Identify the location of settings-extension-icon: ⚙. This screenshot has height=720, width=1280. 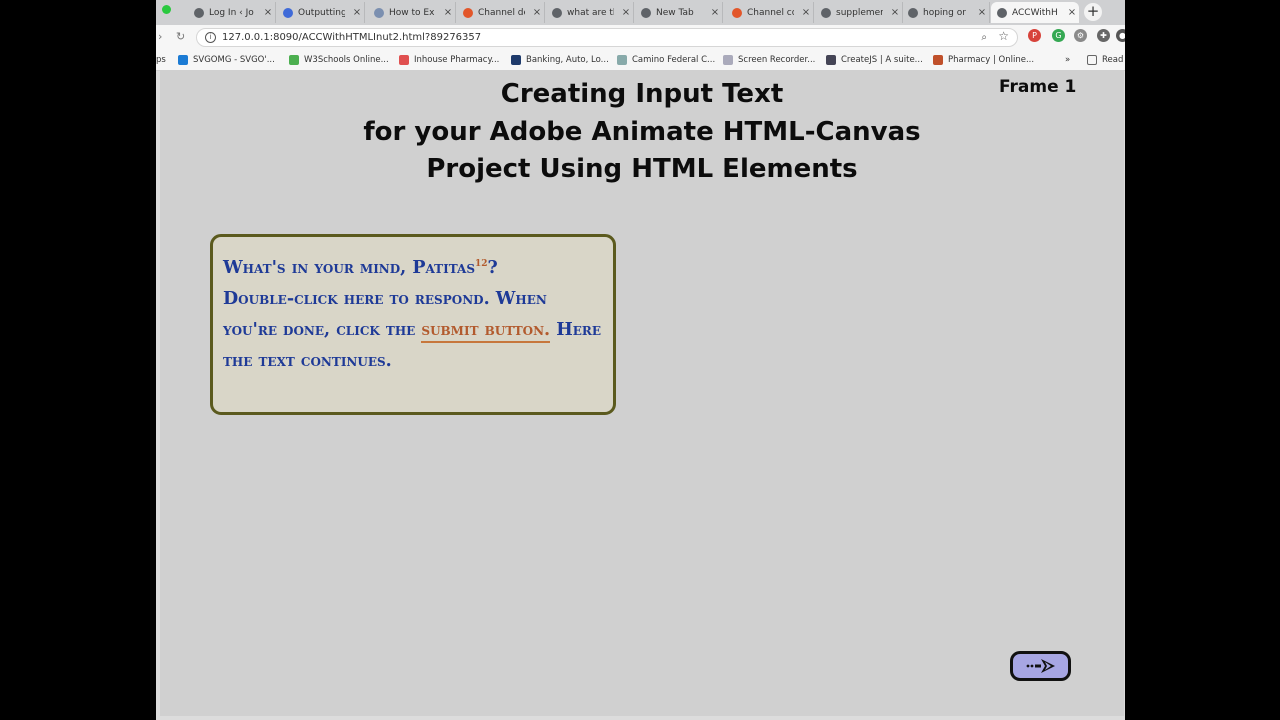
(1080, 35).